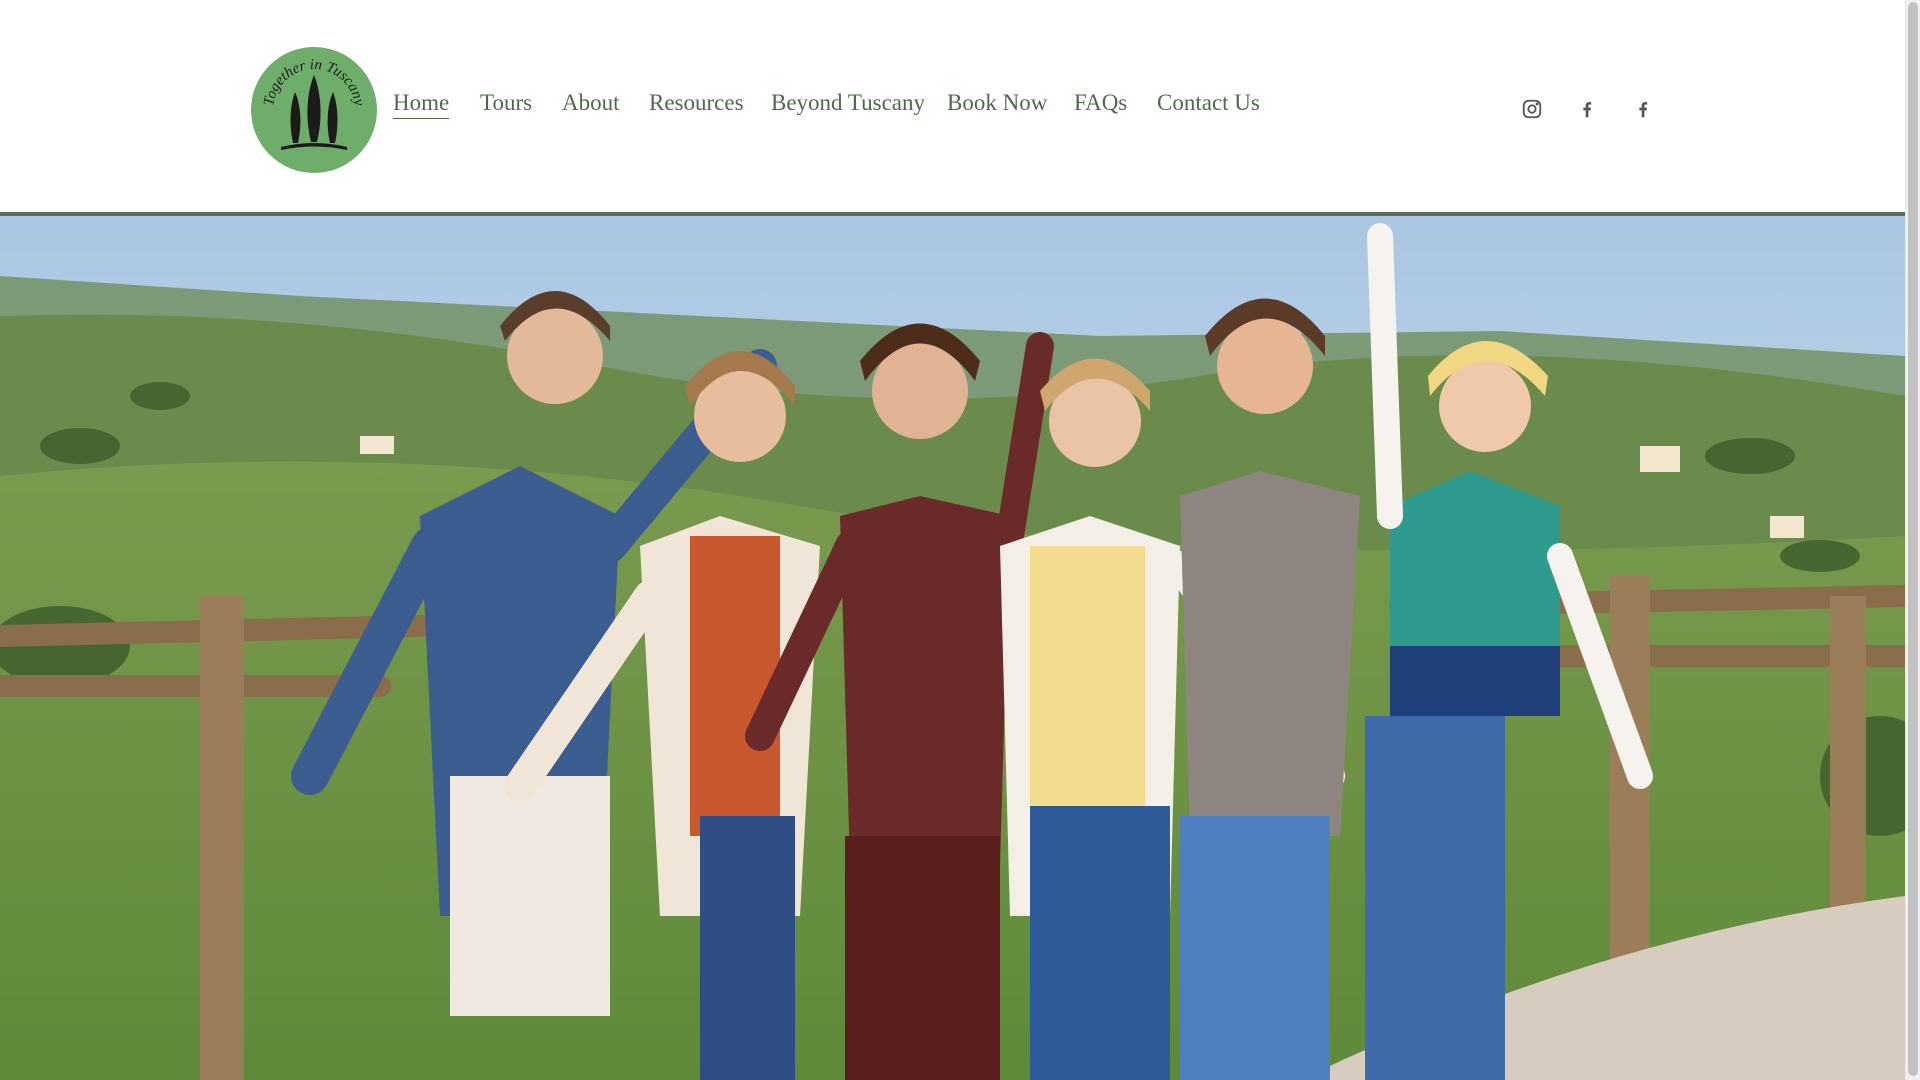  What do you see at coordinates (421, 104) in the screenshot?
I see `nav-home: Home` at bounding box center [421, 104].